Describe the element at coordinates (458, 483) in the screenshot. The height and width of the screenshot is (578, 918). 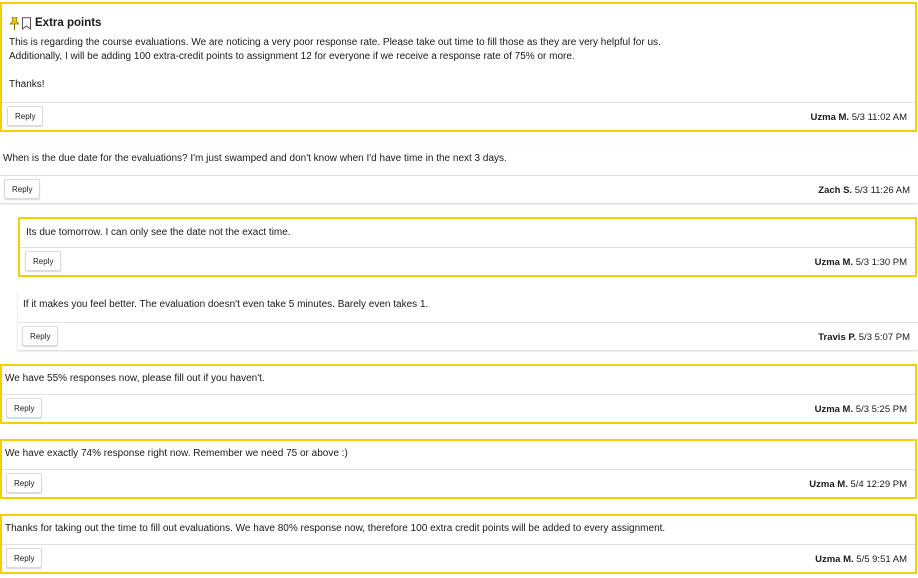
I see `post-footer: Reply Uzma M. 5/4 12:29 PM` at that location.